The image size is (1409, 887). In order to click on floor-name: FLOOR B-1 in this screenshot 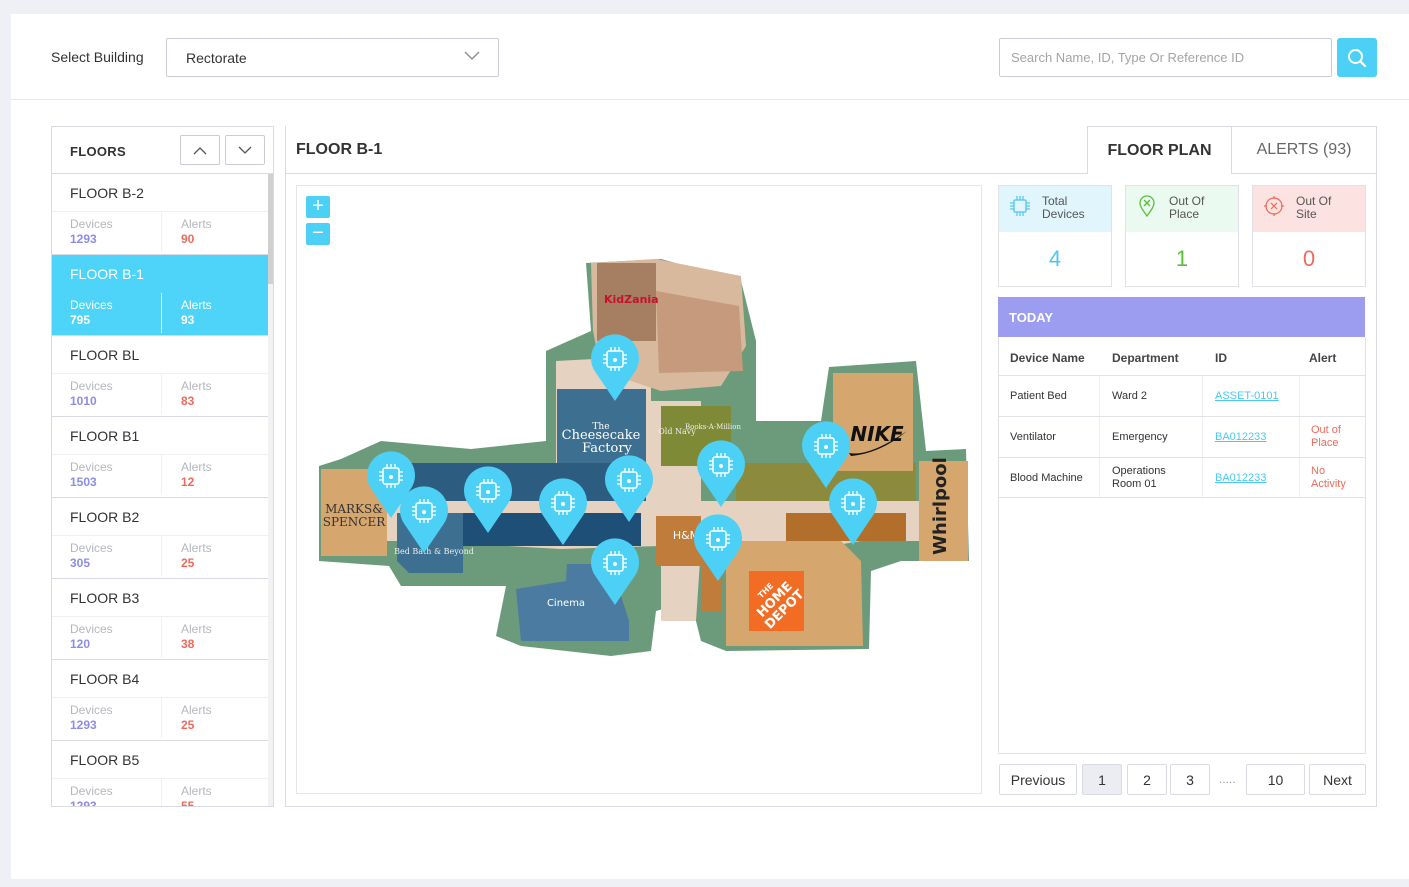, I will do `click(107, 274)`.